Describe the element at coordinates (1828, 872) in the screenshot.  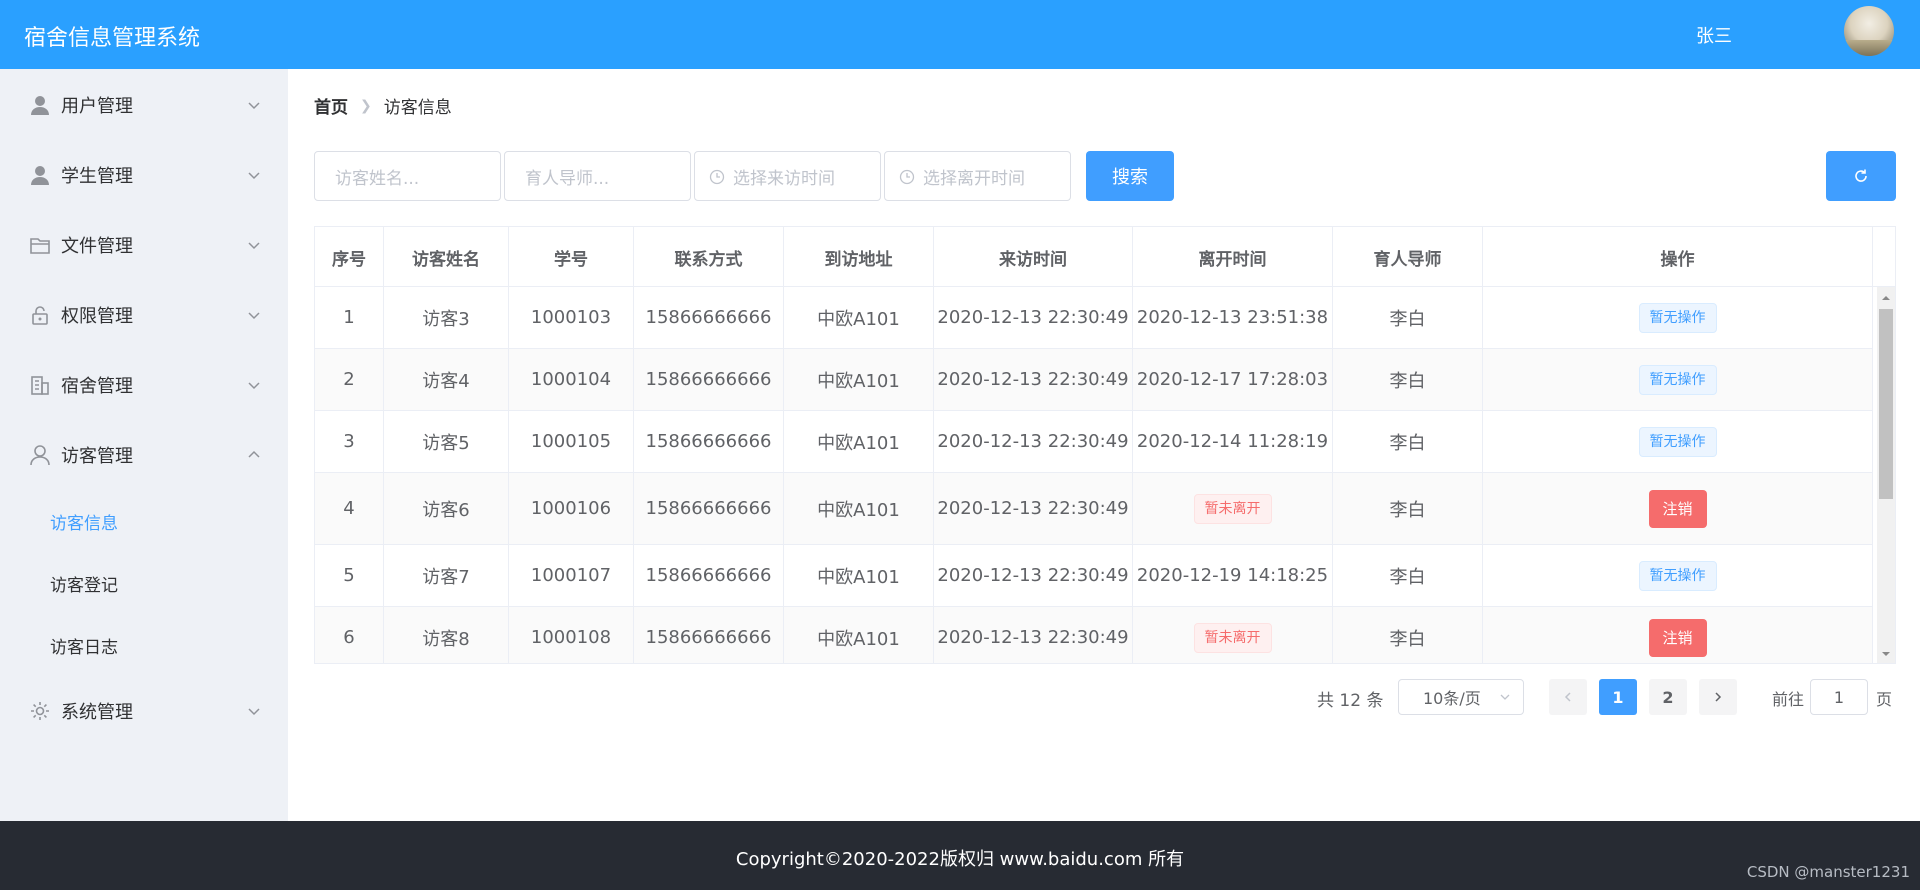
I see `watermark: CSDN @manster1231` at that location.